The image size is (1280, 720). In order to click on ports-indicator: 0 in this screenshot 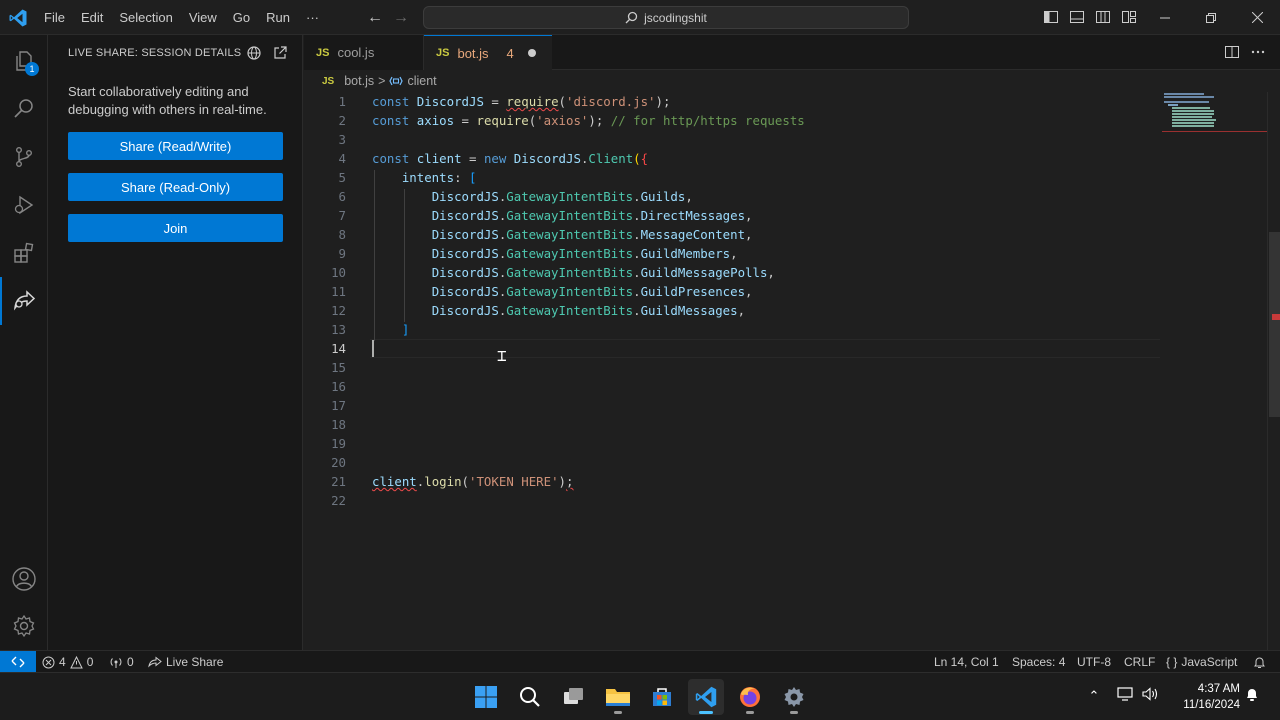, I will do `click(121, 662)`.